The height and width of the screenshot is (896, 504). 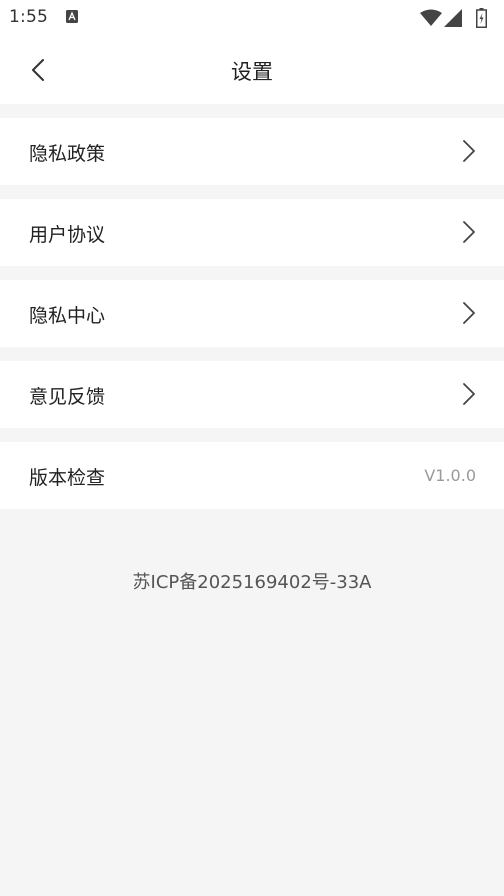 What do you see at coordinates (252, 313) in the screenshot?
I see `settings-item-privacy-center: 隐私中心` at bounding box center [252, 313].